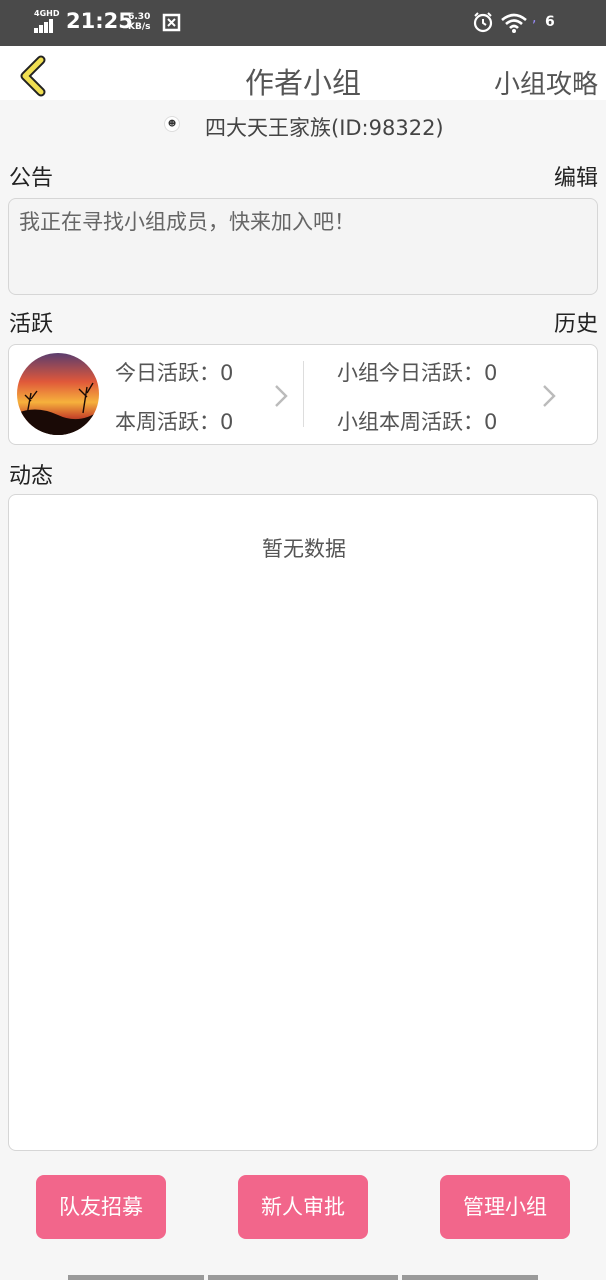 Image resolution: width=606 pixels, height=1280 pixels. Describe the element at coordinates (31, 476) in the screenshot. I see `feed-label: 动态` at that location.